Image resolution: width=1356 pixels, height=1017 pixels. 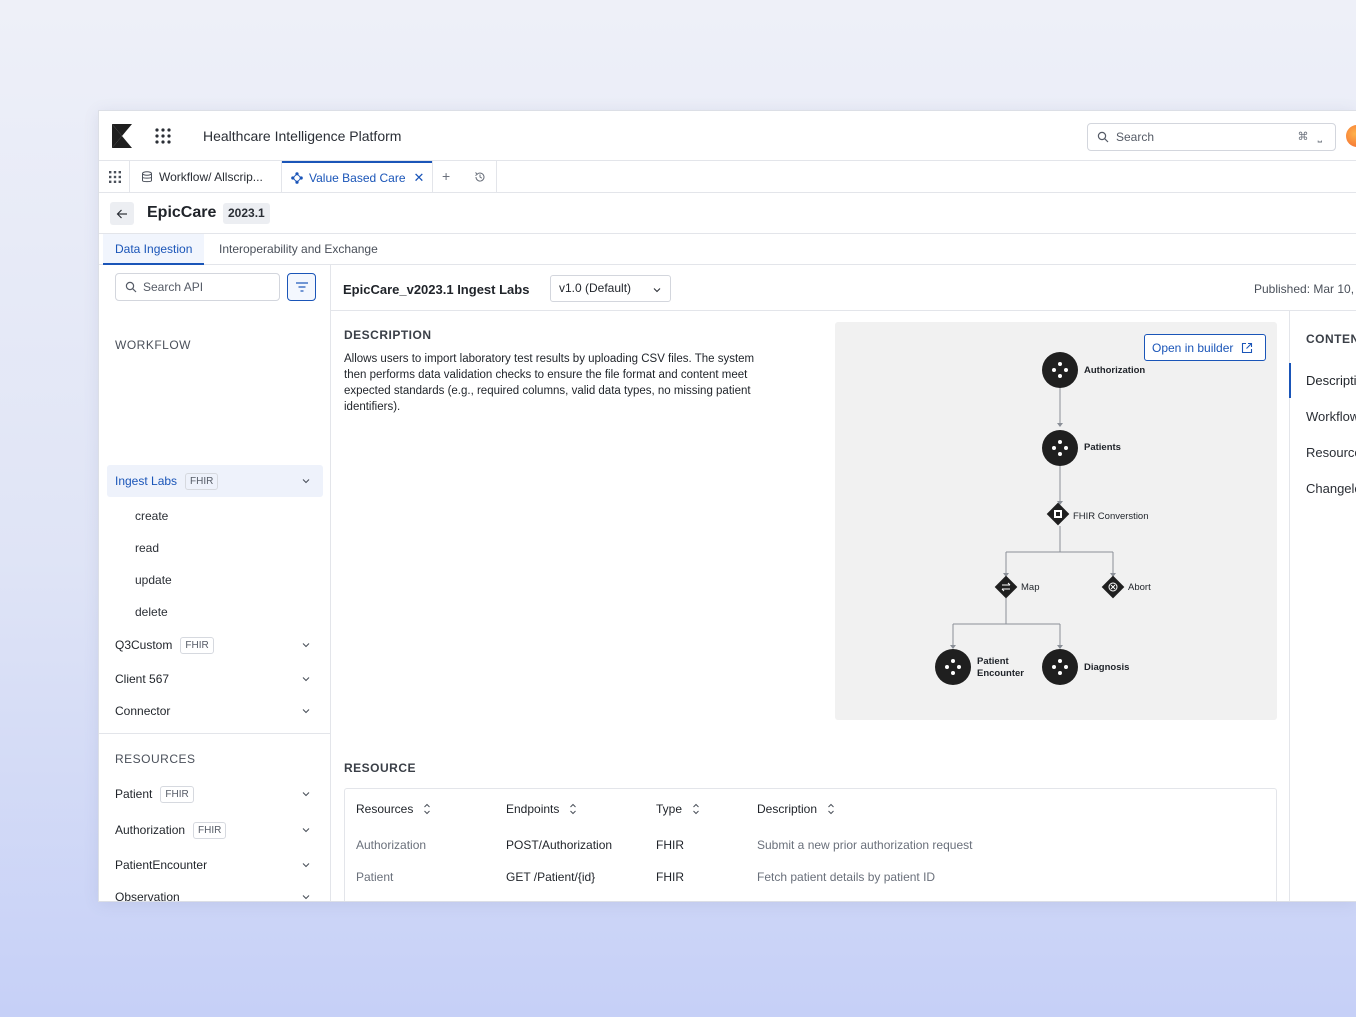 I want to click on operation-create: create, so click(x=151, y=516).